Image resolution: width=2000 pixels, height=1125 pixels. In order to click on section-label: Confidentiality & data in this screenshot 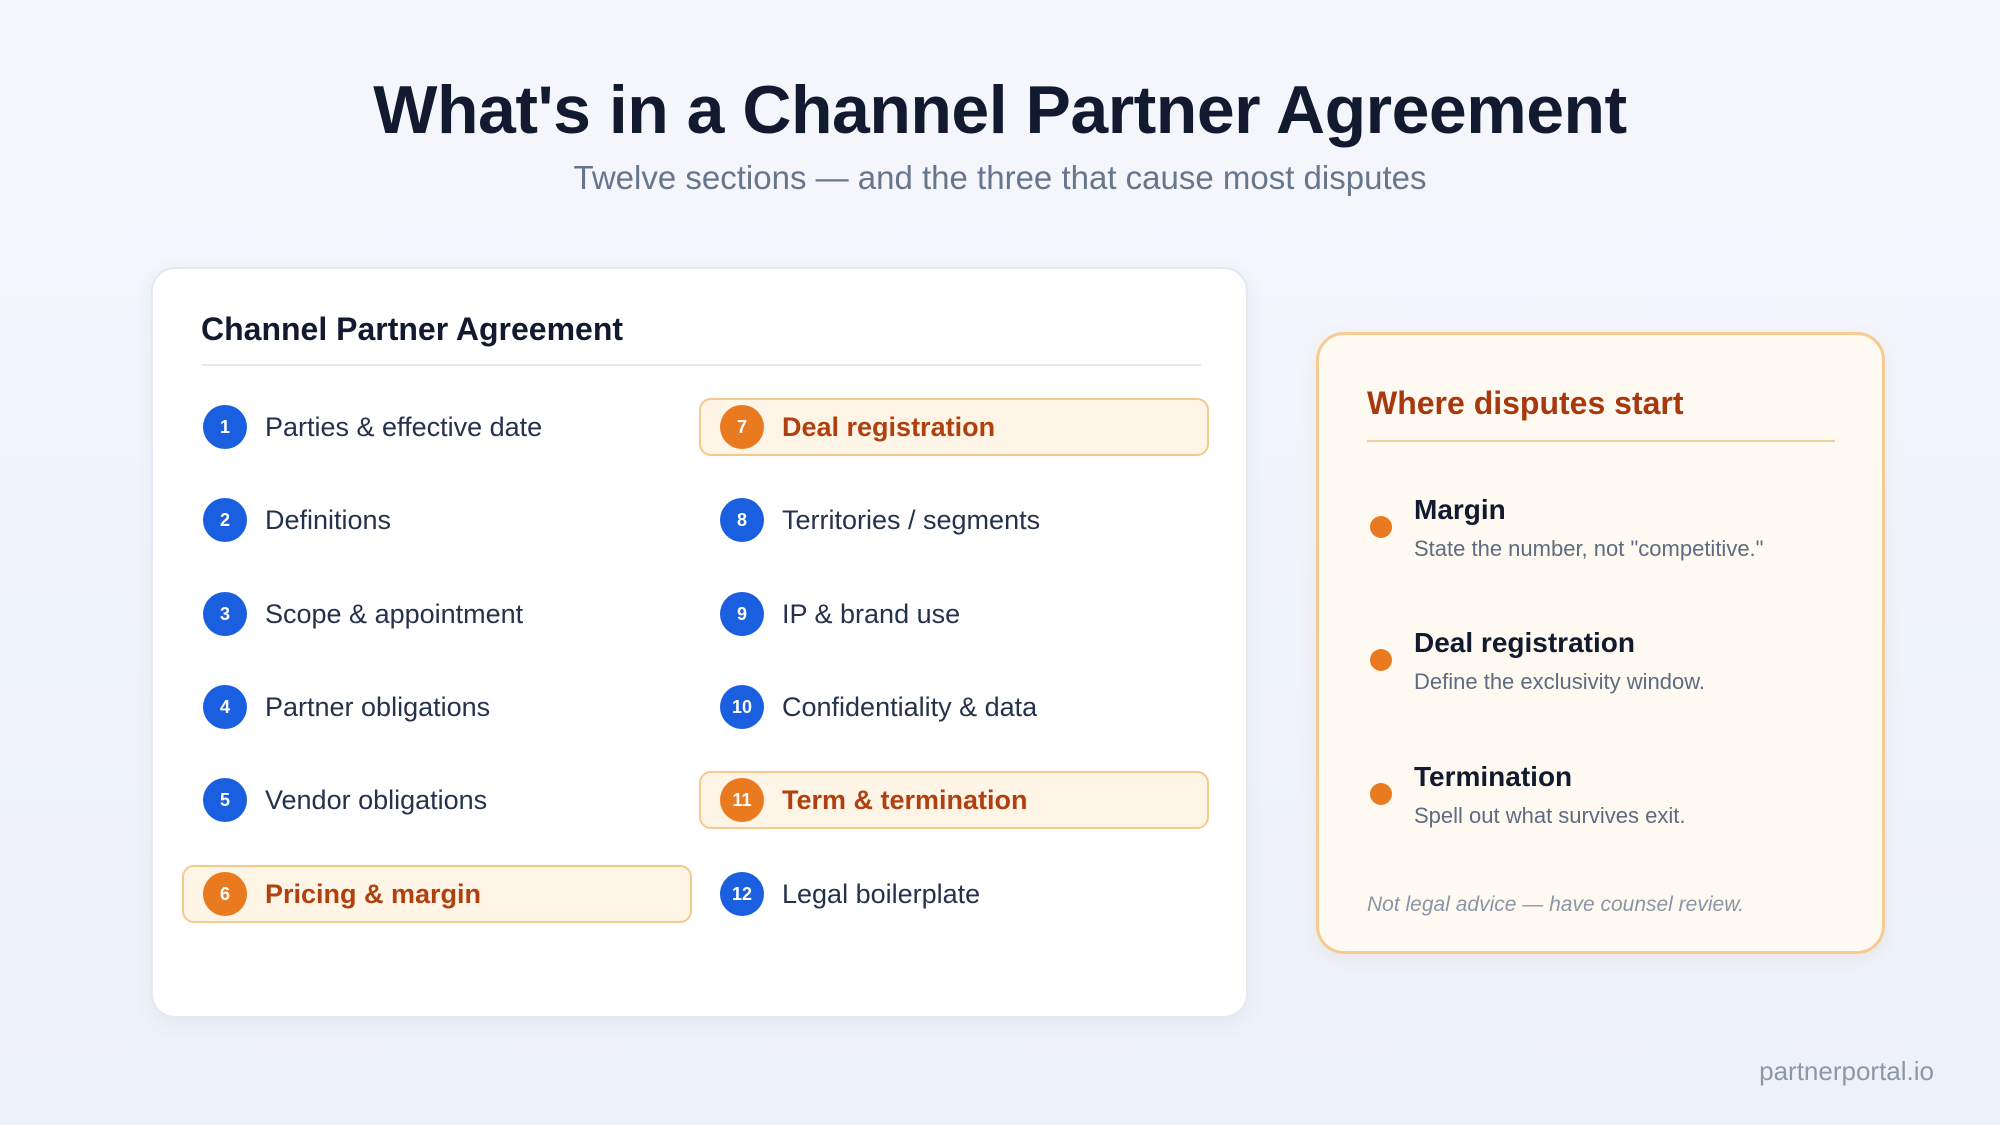, I will do `click(910, 706)`.